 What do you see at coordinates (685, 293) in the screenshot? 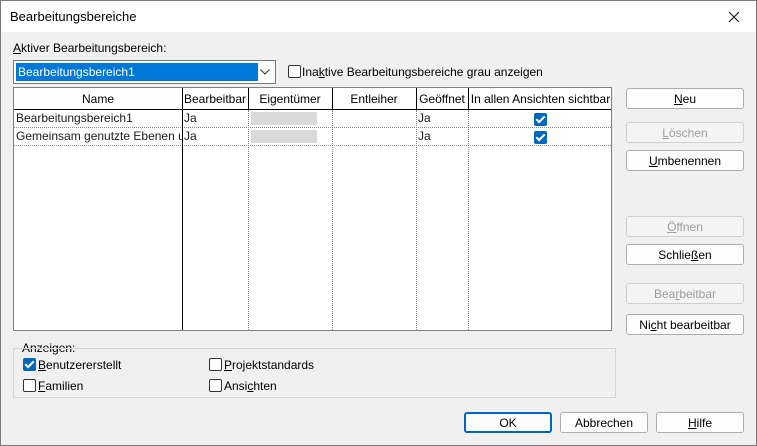
I see `editable-button: Bearbeitbar` at bounding box center [685, 293].